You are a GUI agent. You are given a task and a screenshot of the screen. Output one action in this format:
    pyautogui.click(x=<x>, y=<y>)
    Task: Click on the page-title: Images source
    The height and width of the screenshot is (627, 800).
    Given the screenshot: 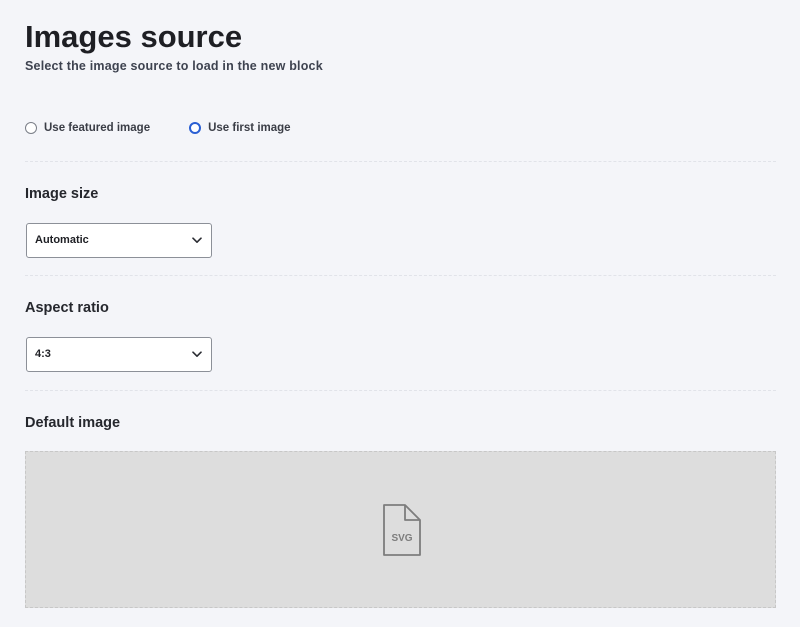 What is the action you would take?
    pyautogui.click(x=134, y=36)
    